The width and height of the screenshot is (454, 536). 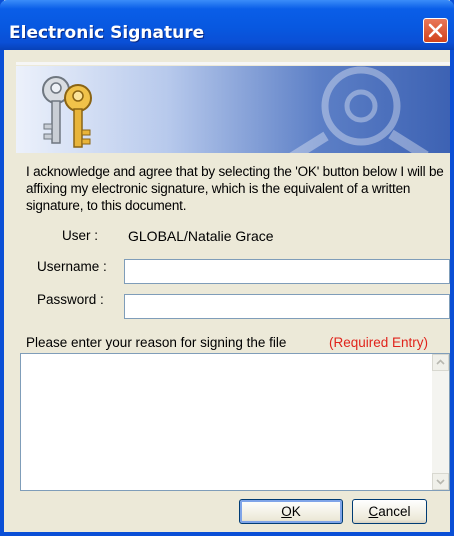 What do you see at coordinates (233, 63) in the screenshot?
I see `banner-top-line` at bounding box center [233, 63].